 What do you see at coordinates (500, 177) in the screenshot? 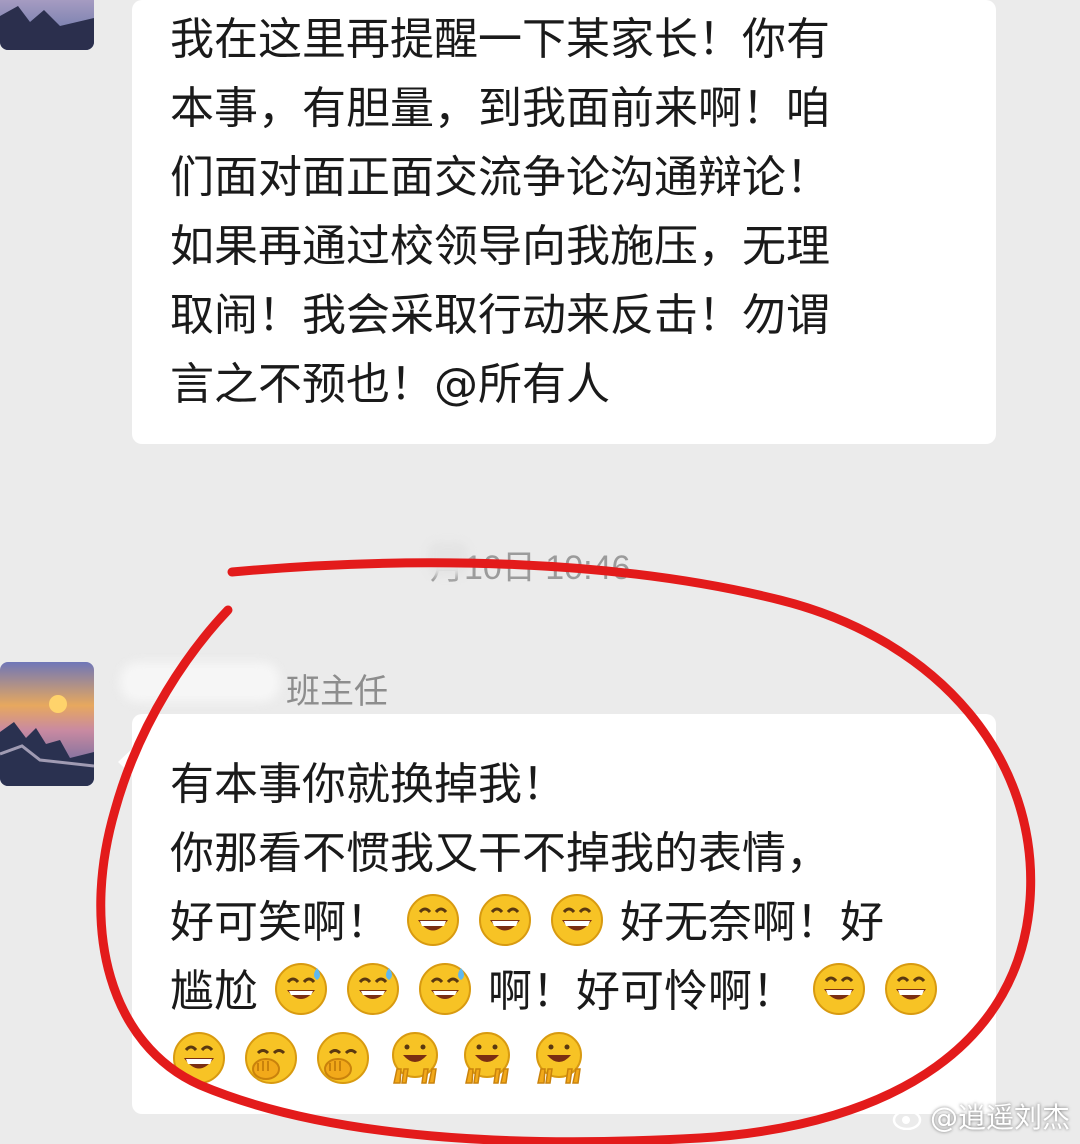
I see `message-line: 们面对面正面交流争论沟通辩论！` at bounding box center [500, 177].